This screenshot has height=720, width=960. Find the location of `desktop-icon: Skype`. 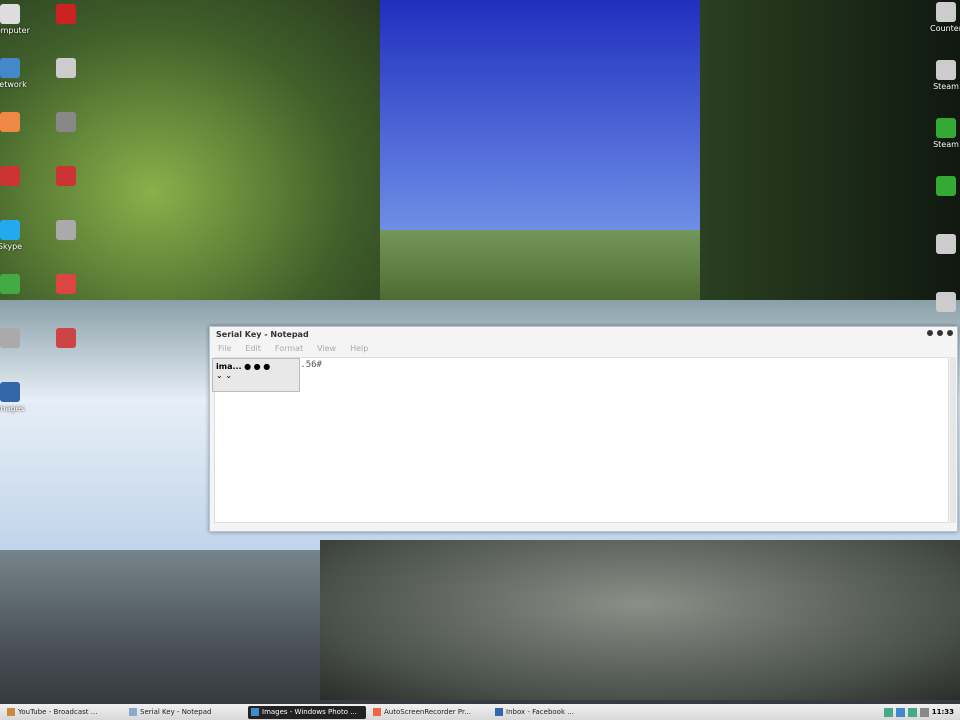

desktop-icon: Skype is located at coordinates (19, 235).